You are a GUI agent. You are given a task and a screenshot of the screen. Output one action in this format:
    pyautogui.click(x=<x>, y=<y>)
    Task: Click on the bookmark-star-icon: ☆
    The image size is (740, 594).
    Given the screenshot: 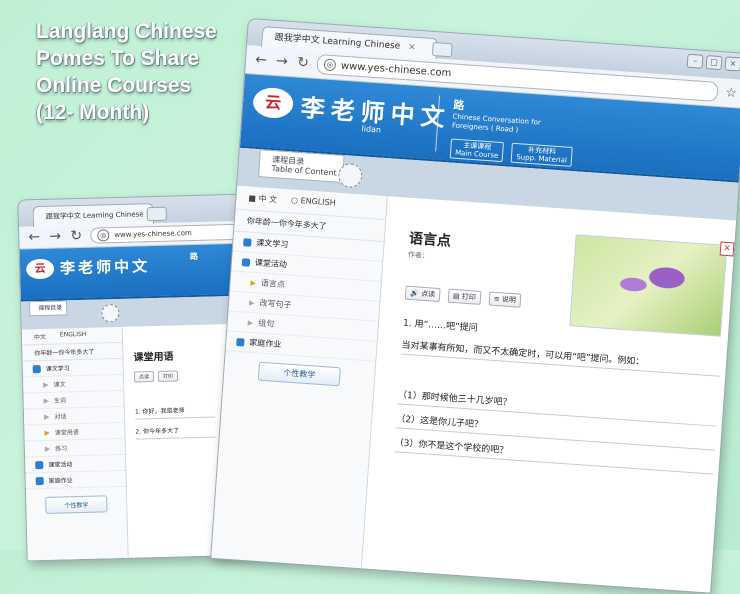 What is the action you would take?
    pyautogui.click(x=731, y=93)
    